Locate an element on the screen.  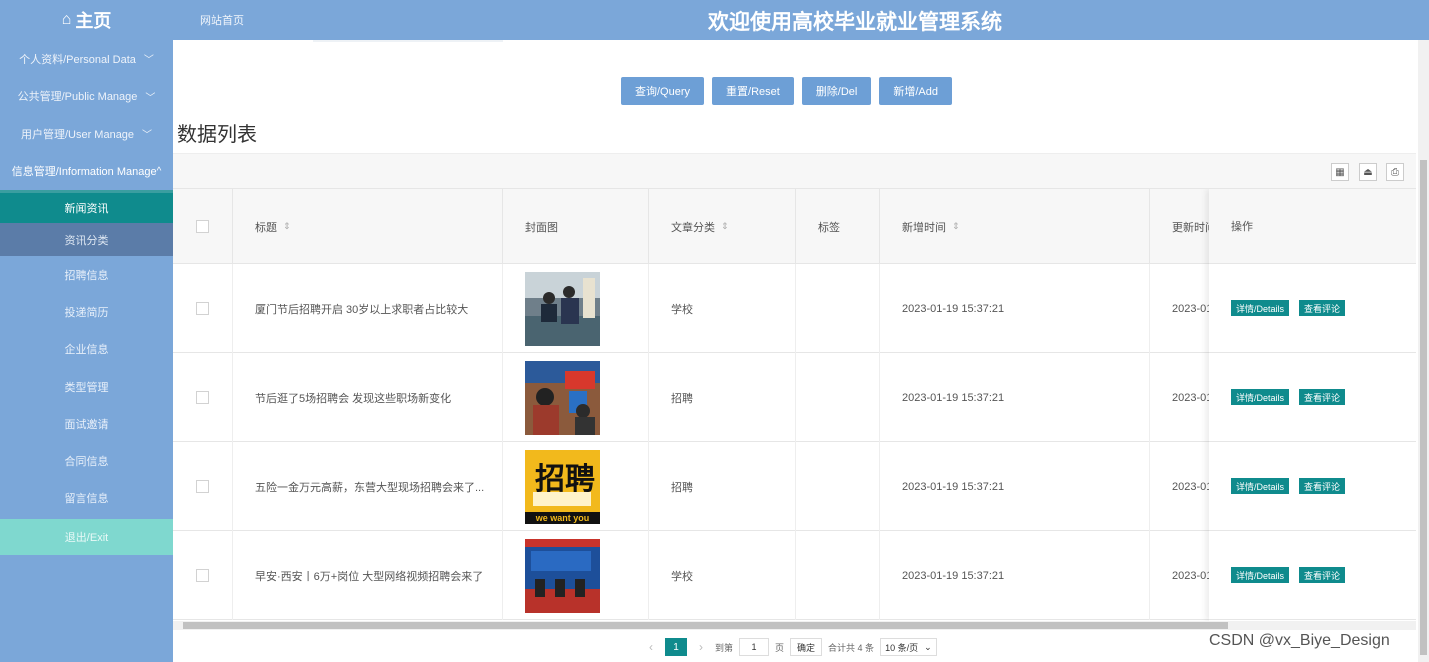
vertical-scroll-thumb is located at coordinates (1423, 407).